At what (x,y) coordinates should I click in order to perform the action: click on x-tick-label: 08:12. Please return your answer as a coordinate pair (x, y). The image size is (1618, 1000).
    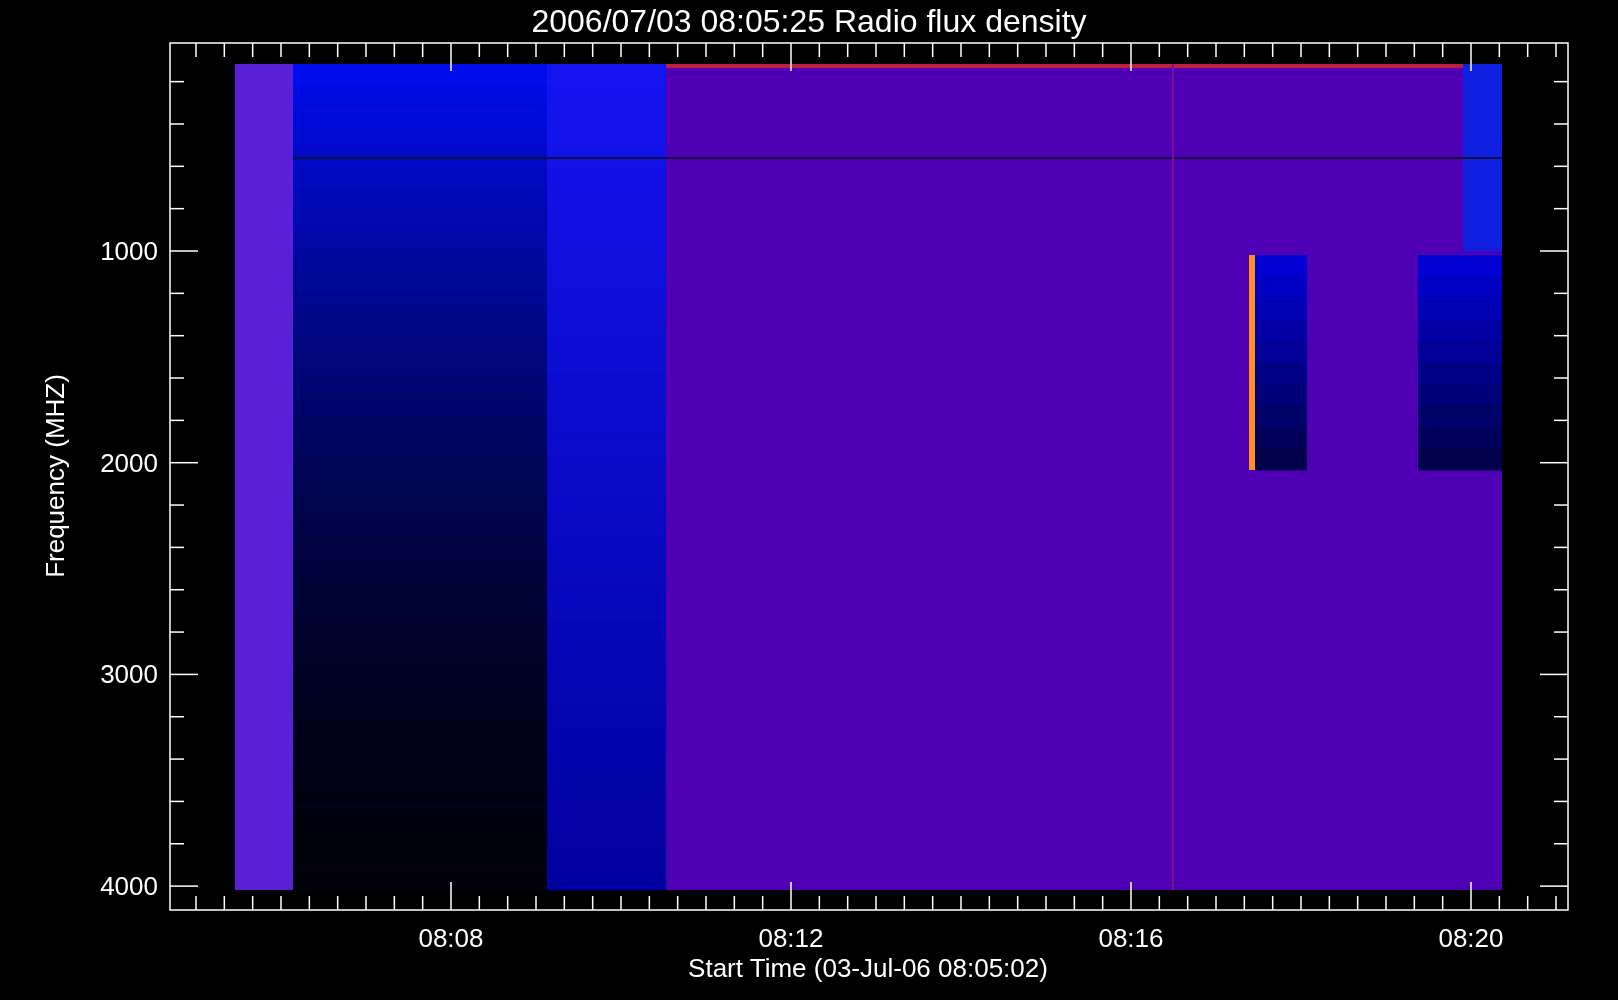
    Looking at the image, I should click on (791, 938).